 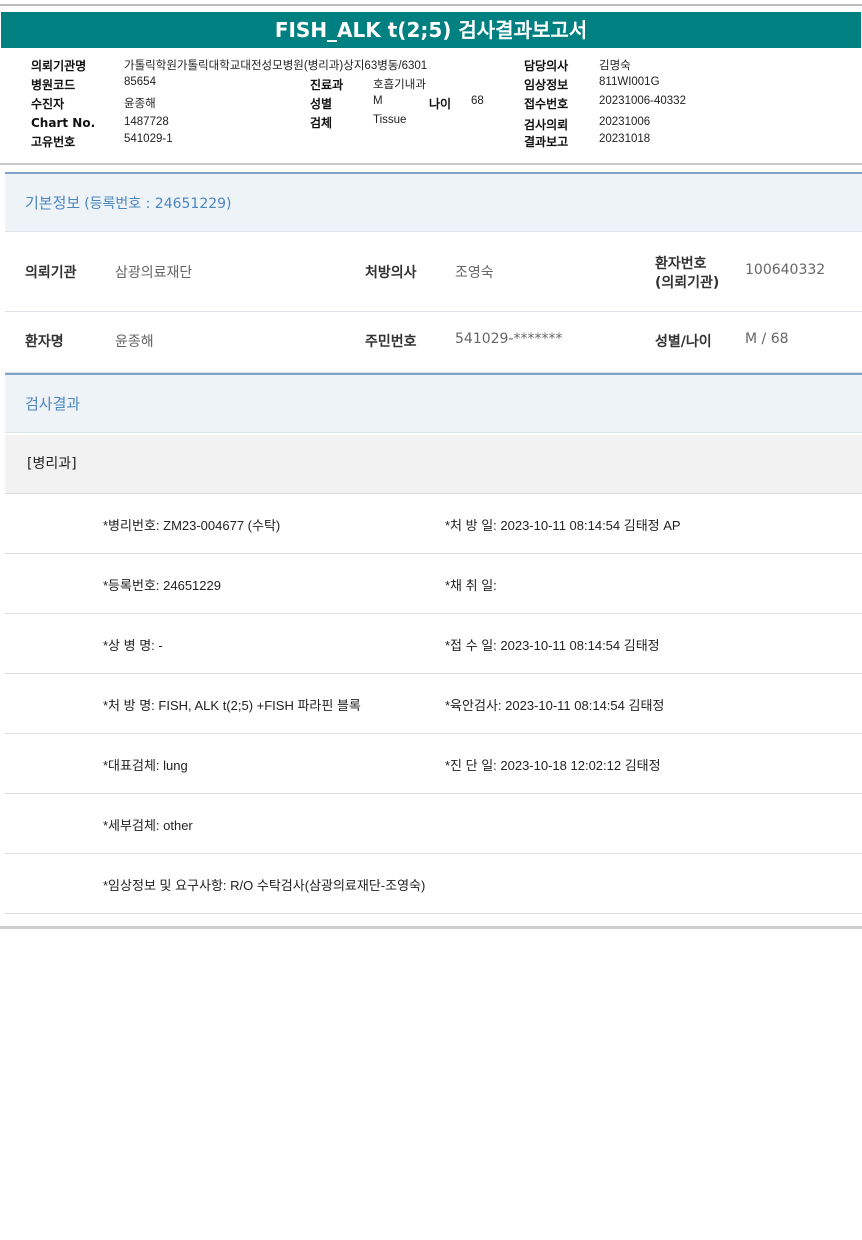 I want to click on inst-label: 의뢰기관, so click(x=51, y=273).